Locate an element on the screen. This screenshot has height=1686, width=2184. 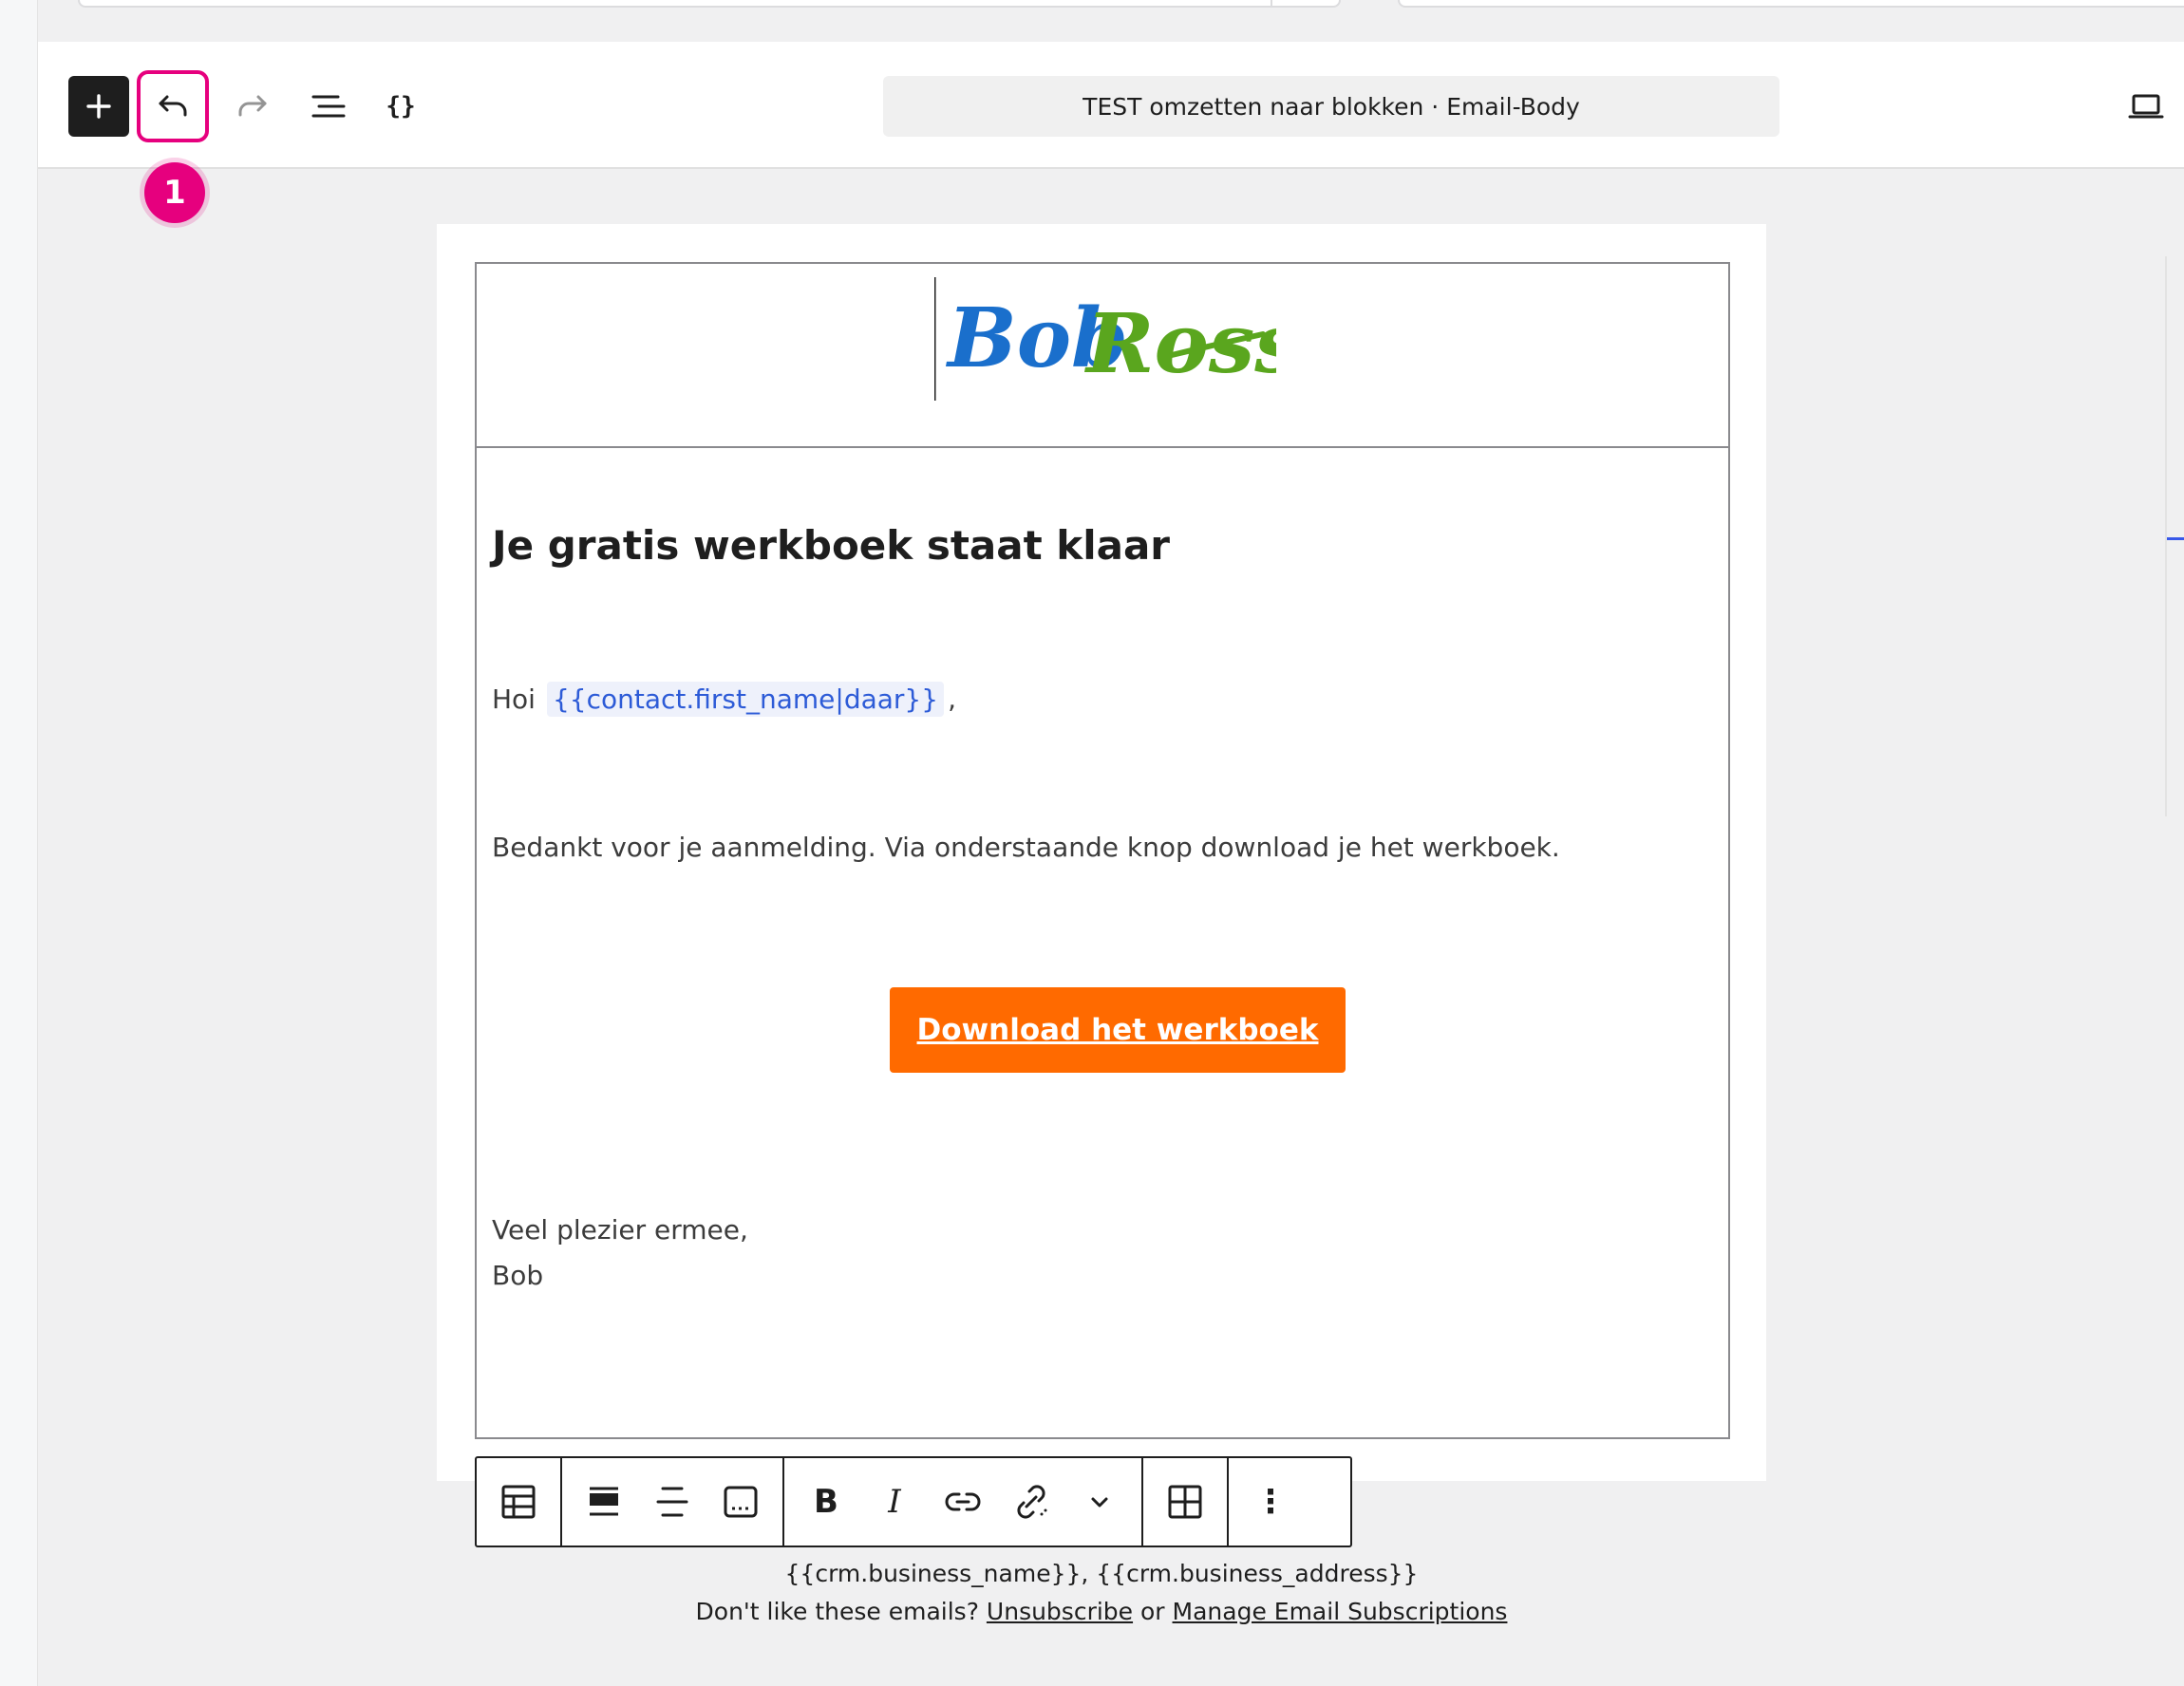
right-panel-edge is located at coordinates (2174, 536).